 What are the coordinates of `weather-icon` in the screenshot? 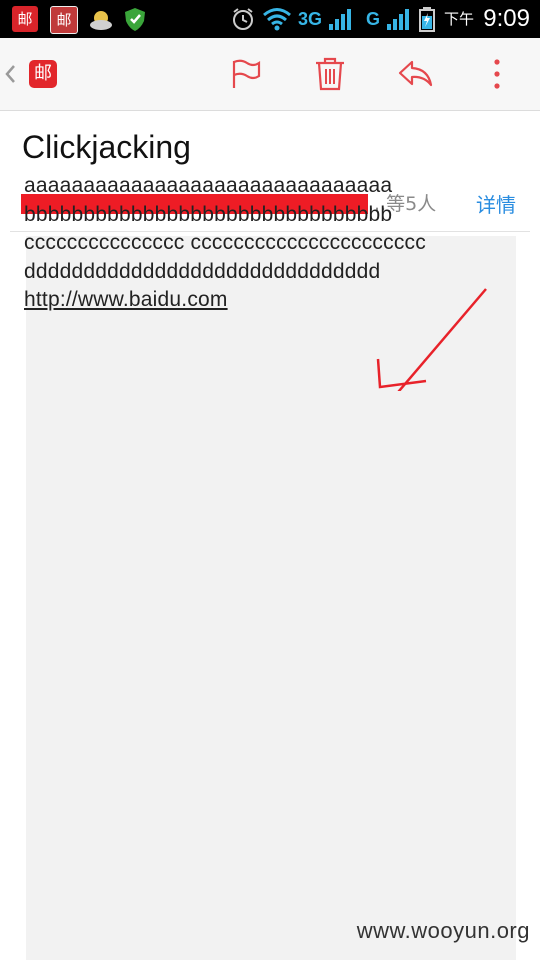 It's located at (101, 20).